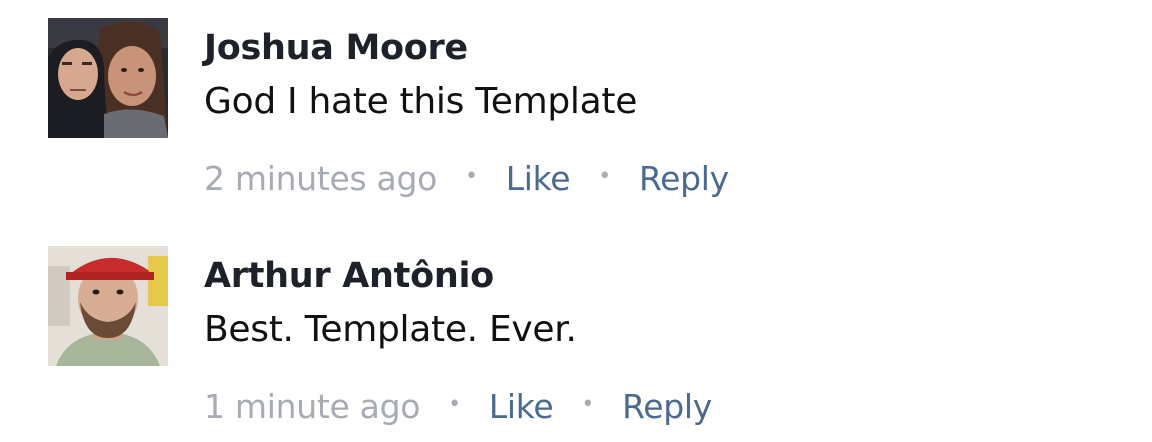  I want to click on comment-timestamp: 1 minute ago, so click(312, 406).